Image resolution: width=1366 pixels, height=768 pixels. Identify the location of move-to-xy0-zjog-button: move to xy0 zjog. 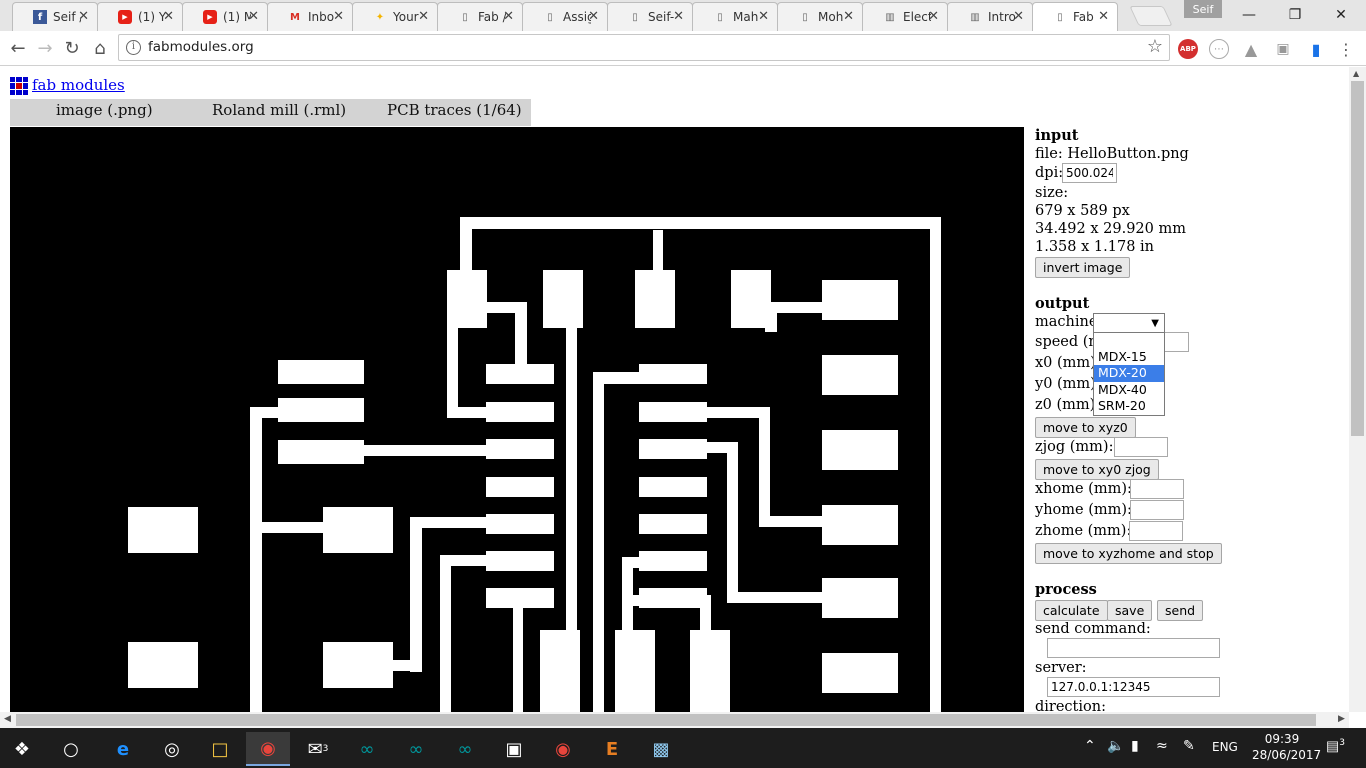
(1097, 469).